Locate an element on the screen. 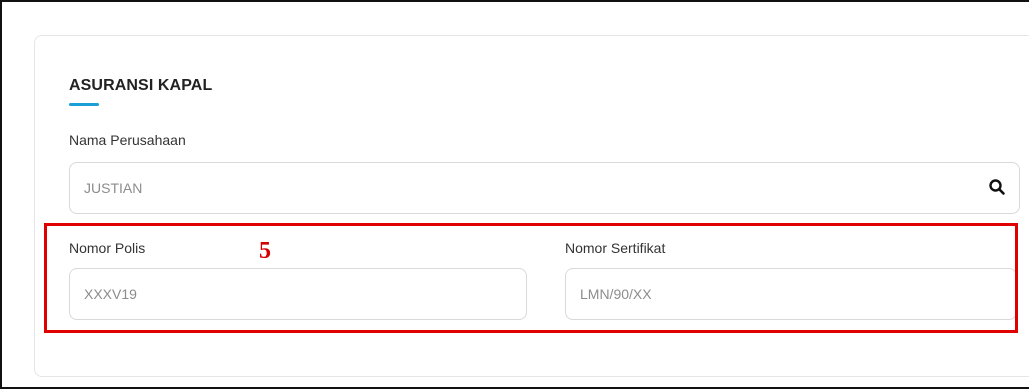  section-title: ASURANSI KAPAL is located at coordinates (141, 85).